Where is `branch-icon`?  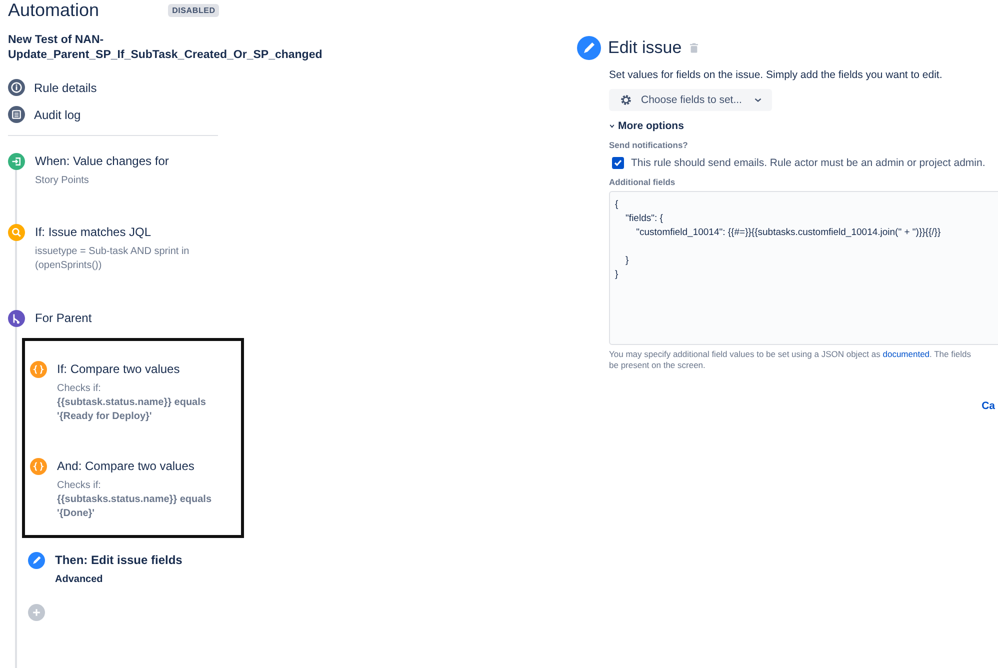 branch-icon is located at coordinates (16, 318).